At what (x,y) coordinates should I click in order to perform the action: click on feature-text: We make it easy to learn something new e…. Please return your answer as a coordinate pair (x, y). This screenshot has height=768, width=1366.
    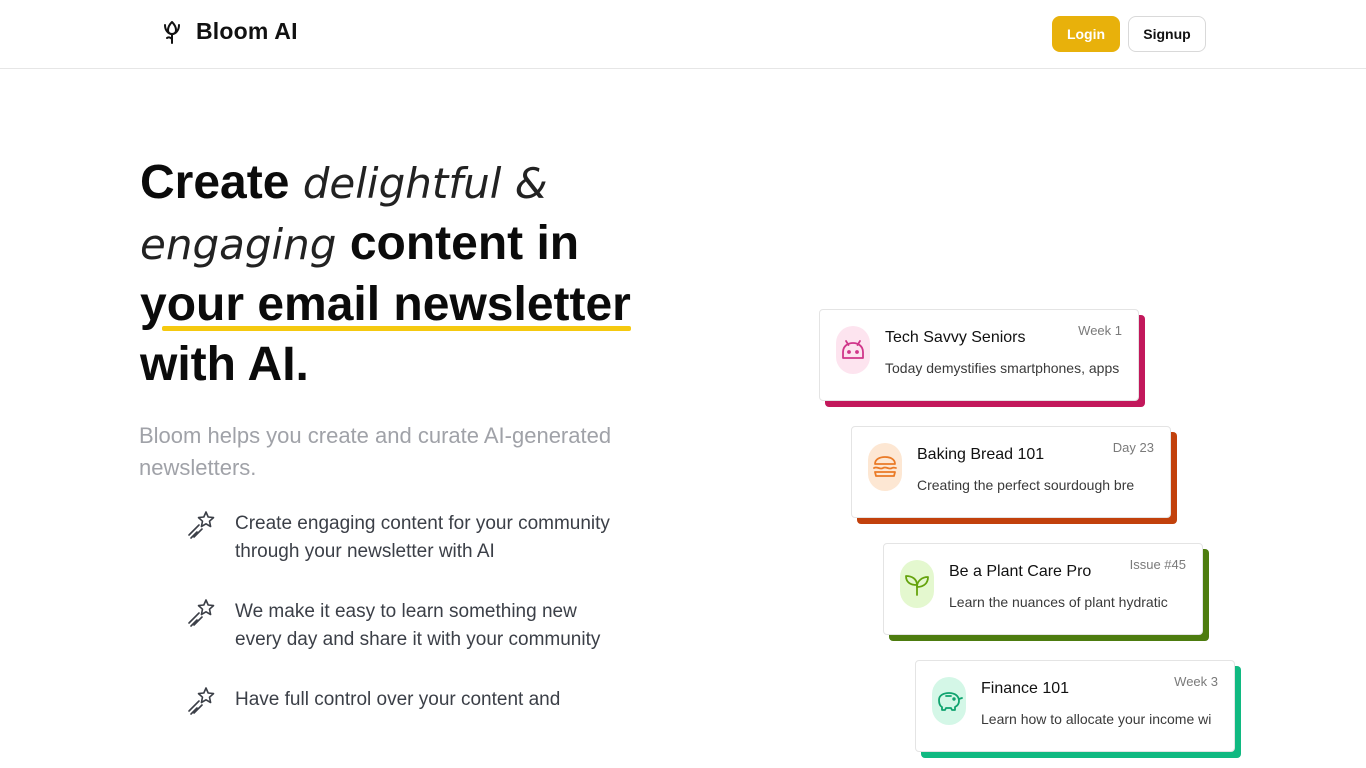
    Looking at the image, I should click on (418, 625).